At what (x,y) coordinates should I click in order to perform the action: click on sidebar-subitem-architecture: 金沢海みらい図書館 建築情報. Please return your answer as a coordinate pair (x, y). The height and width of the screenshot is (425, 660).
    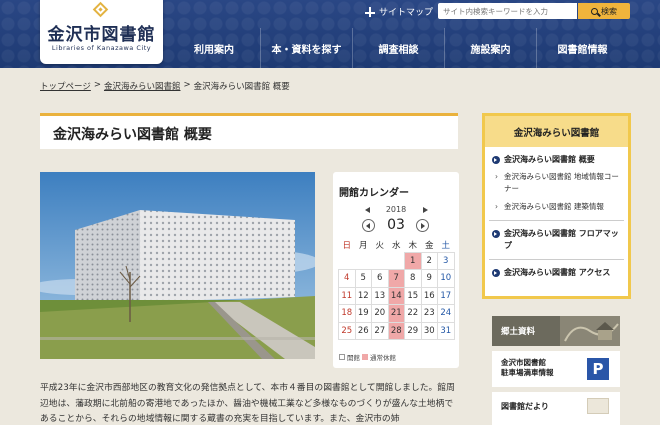
    Looking at the image, I should click on (556, 207).